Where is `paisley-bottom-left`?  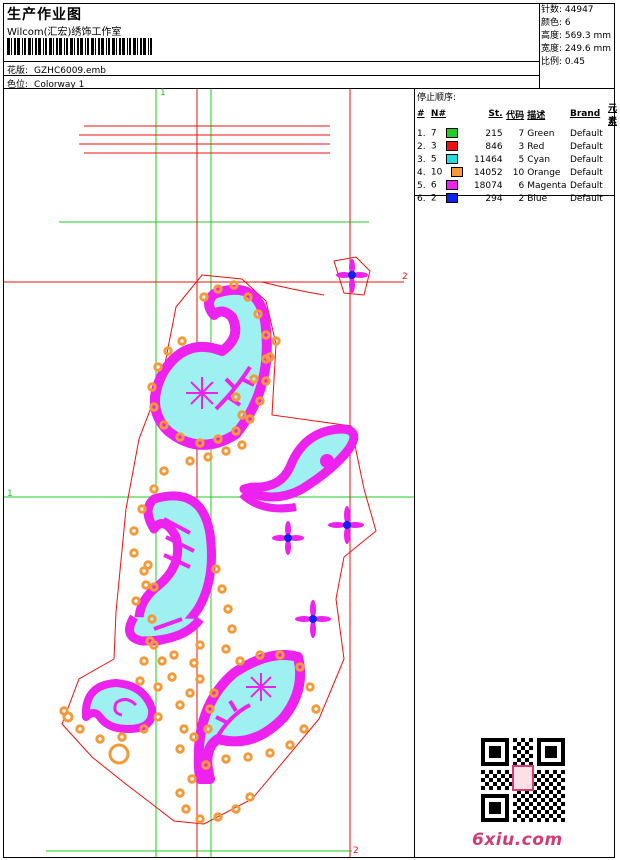 paisley-bottom-left is located at coordinates (119, 706).